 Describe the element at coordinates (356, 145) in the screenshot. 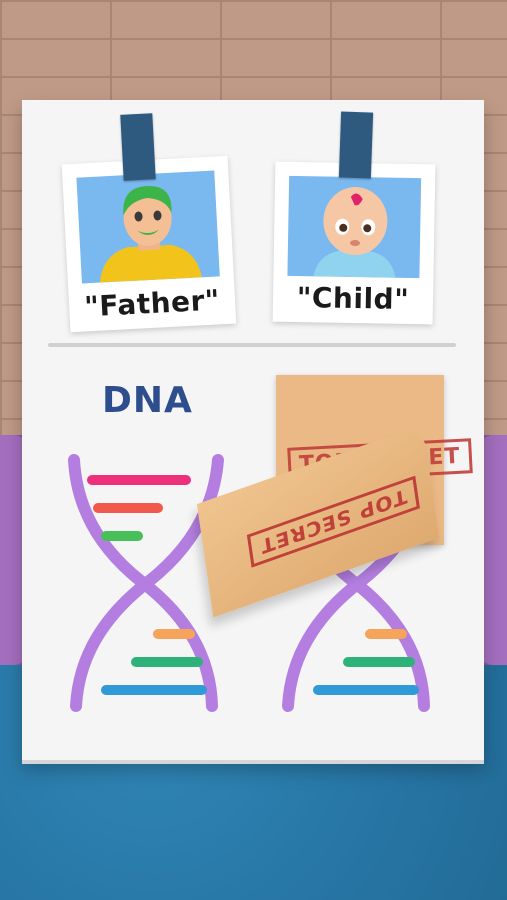

I see `tape-child` at that location.